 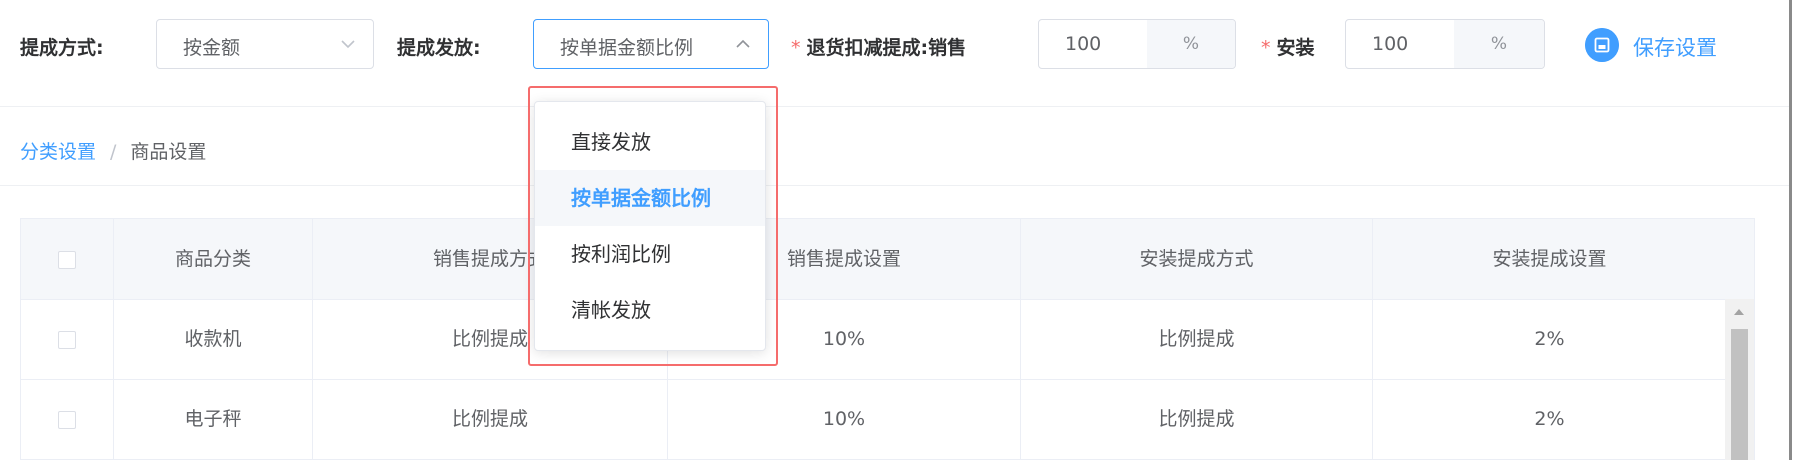 I want to click on install-deduction-value: 100, so click(x=1390, y=44).